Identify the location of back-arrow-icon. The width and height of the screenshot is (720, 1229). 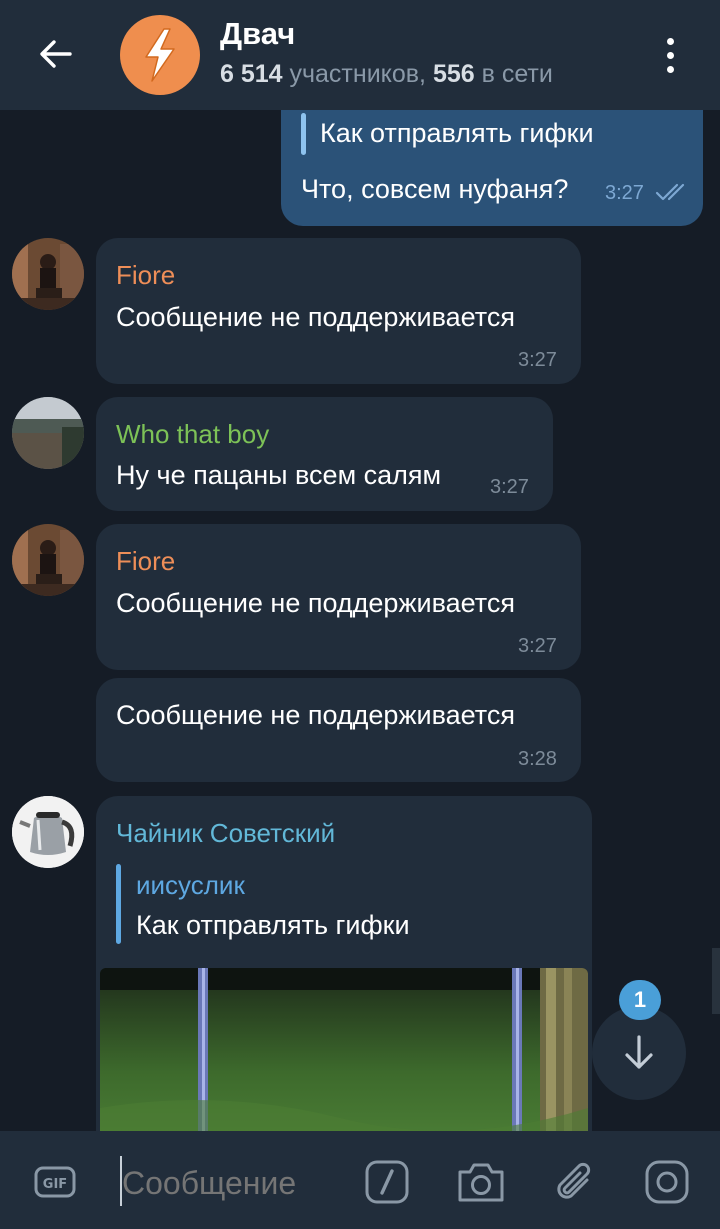
(56, 54).